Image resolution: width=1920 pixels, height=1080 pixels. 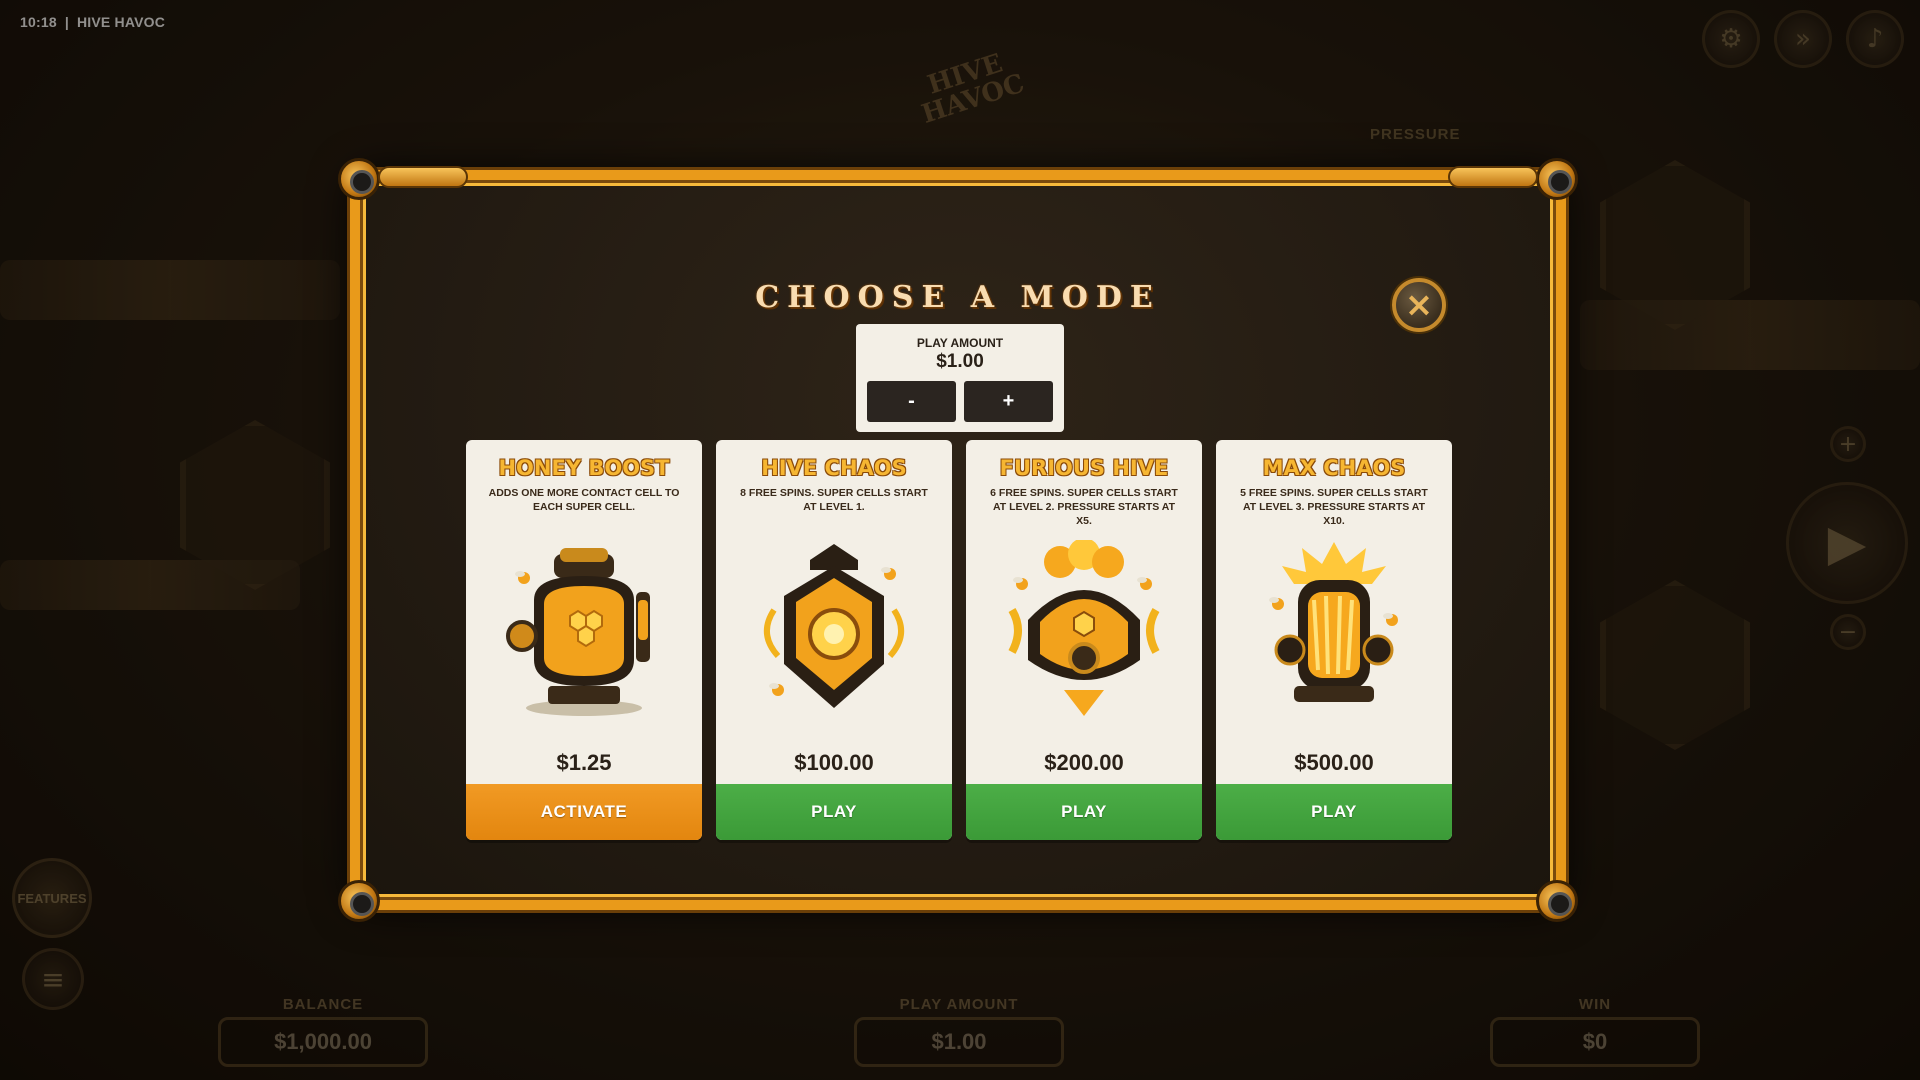 What do you see at coordinates (958, 297) in the screenshot?
I see `dialog-title: CHOOSE A MODE` at bounding box center [958, 297].